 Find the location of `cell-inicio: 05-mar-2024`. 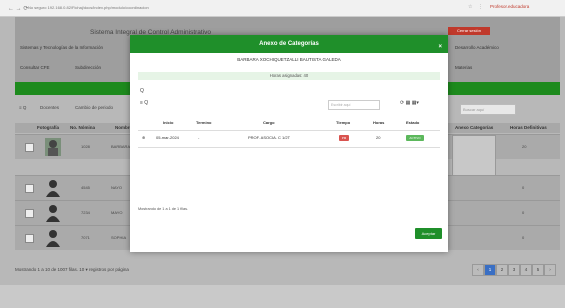

cell-inicio: 05-mar-2024 is located at coordinates (167, 137).